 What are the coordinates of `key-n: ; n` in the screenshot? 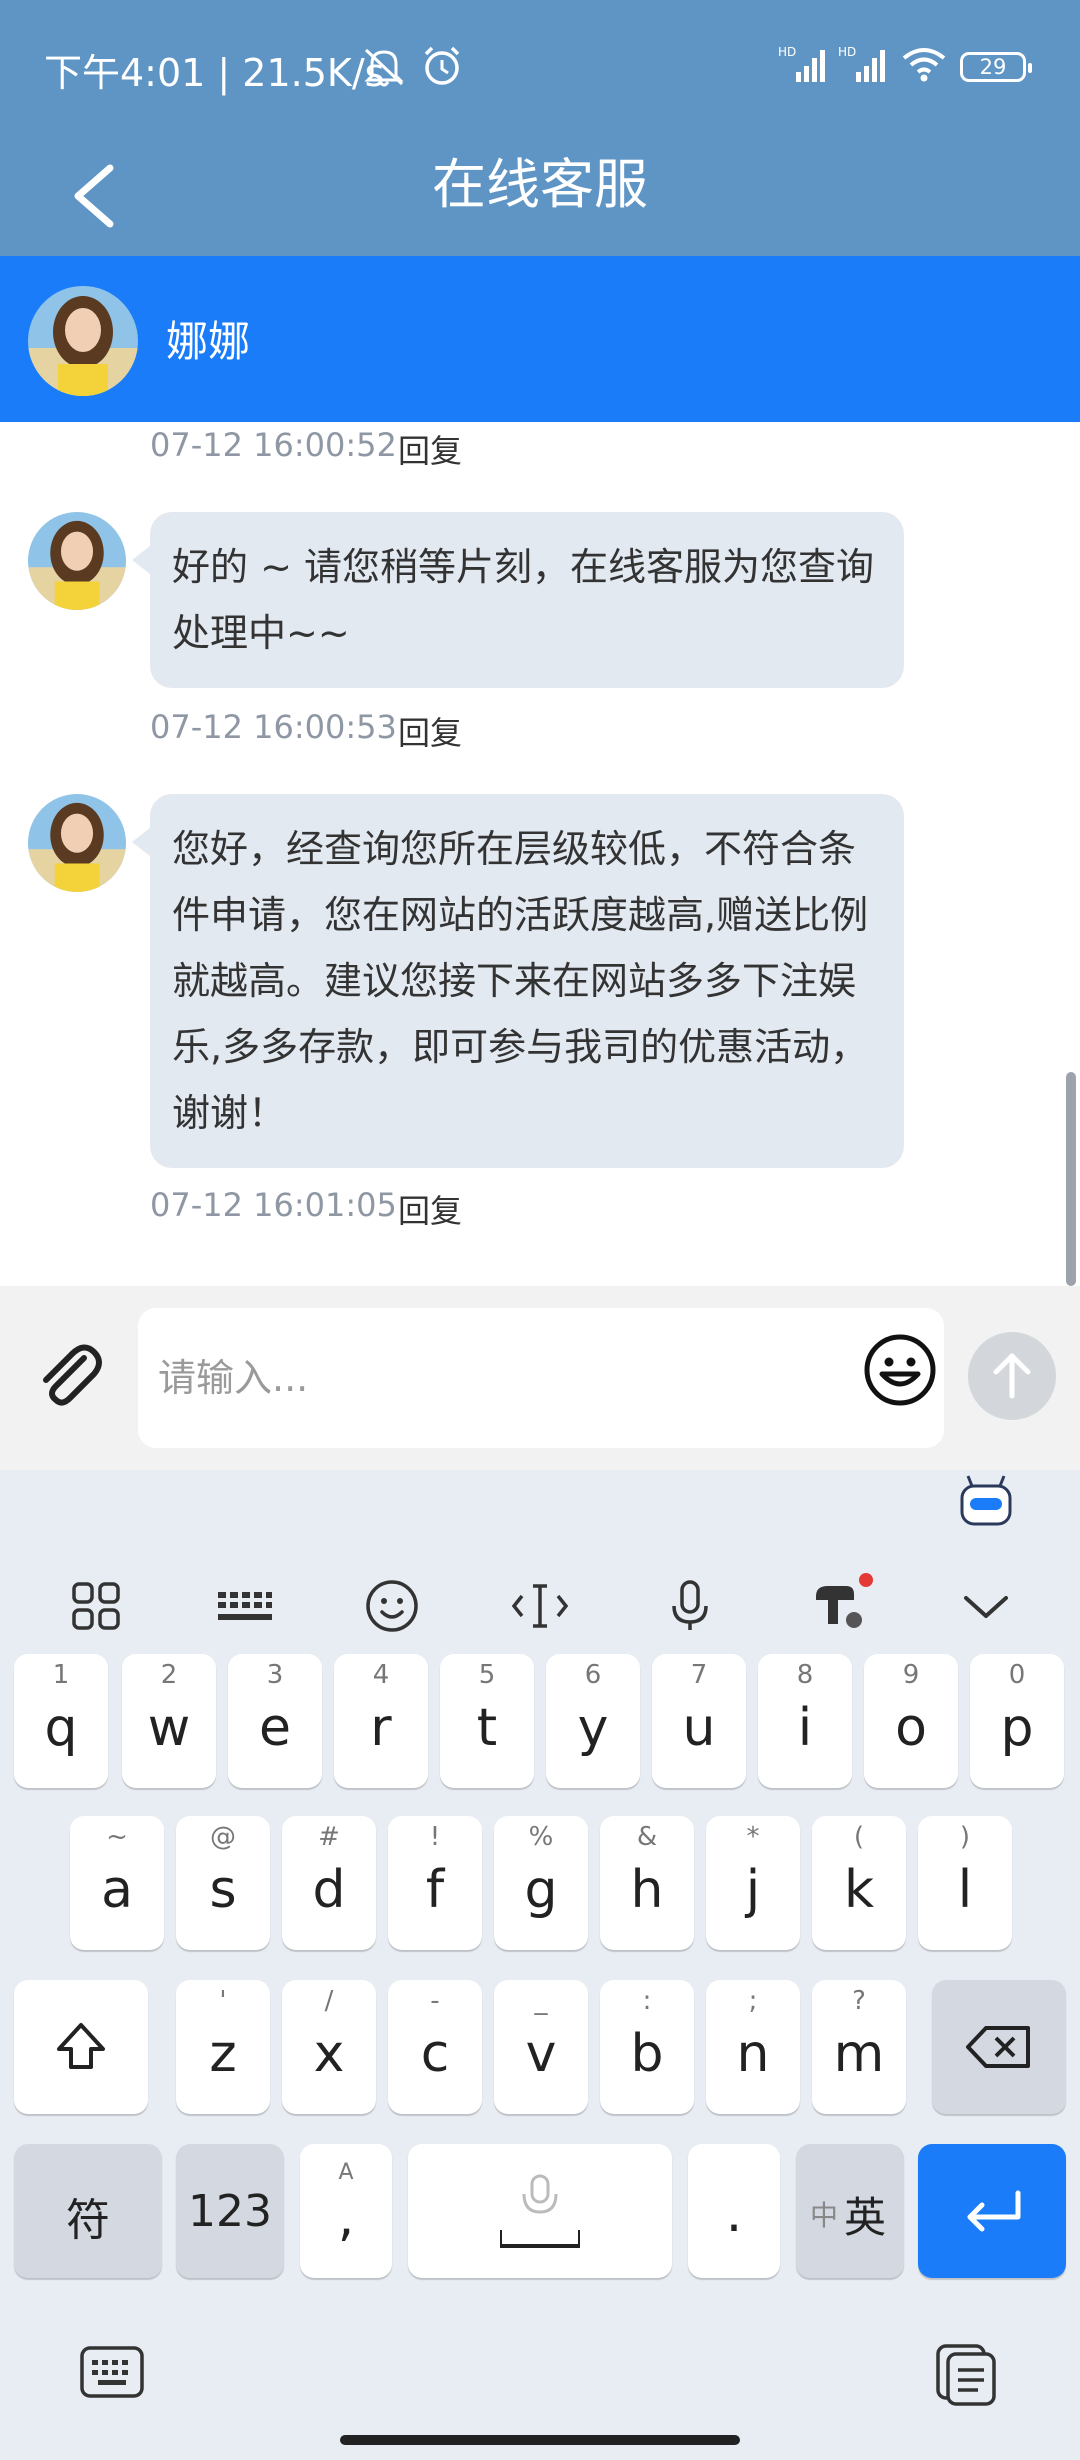 It's located at (753, 2047).